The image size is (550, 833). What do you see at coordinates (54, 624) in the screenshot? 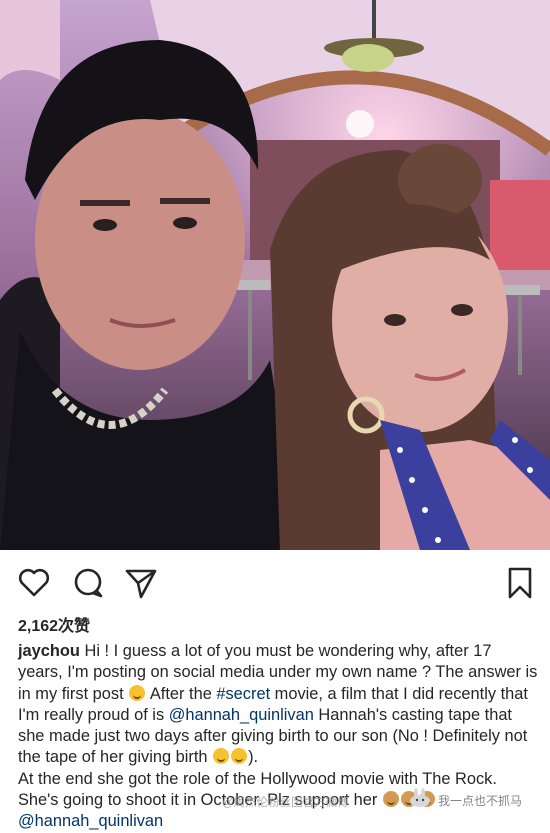
I see `likes-count: 2,162次赞` at bounding box center [54, 624].